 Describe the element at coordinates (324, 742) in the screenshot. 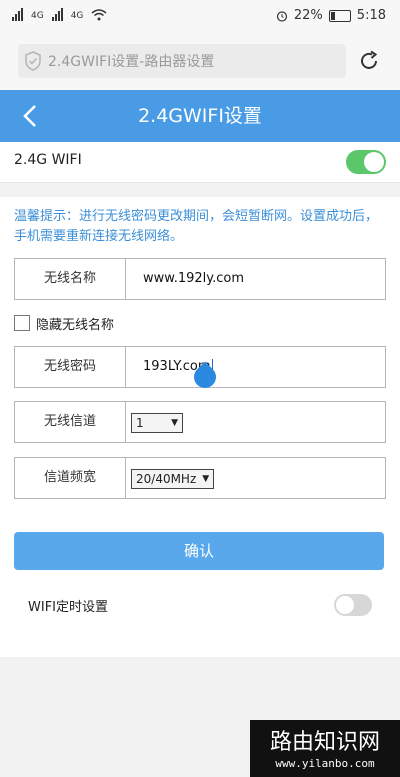

I see `watermark-title: 路由知识网` at that location.